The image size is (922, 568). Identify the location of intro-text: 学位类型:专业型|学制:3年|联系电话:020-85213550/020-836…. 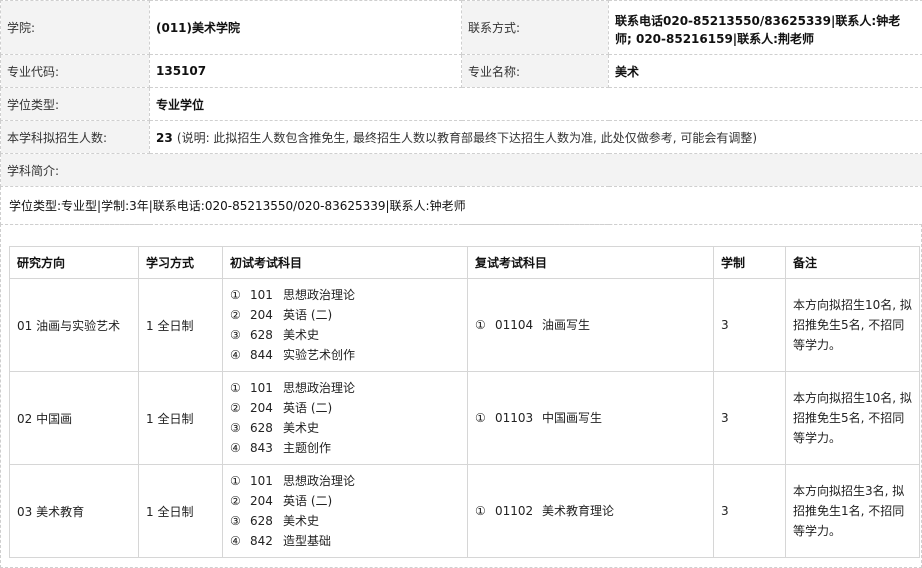
(461, 206).